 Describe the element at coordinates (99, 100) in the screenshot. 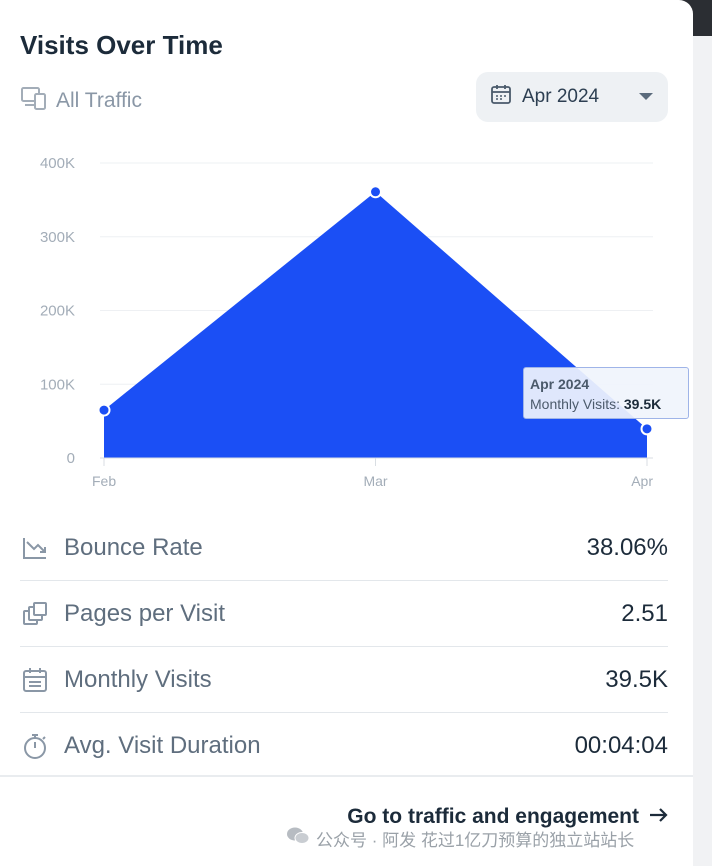

I see `filter-label: All Traffic` at that location.